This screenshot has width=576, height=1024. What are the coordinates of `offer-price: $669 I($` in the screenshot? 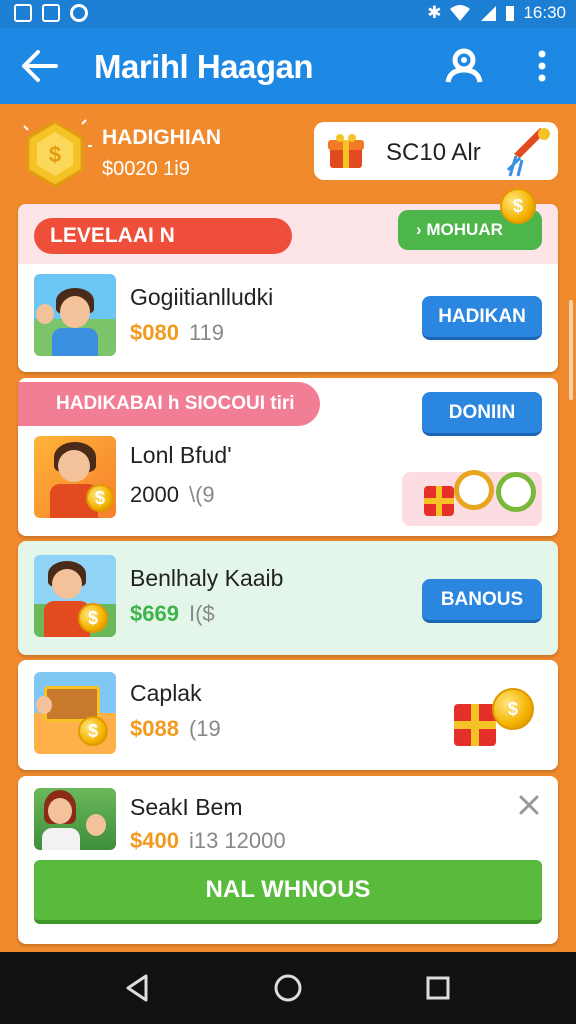 It's located at (172, 614).